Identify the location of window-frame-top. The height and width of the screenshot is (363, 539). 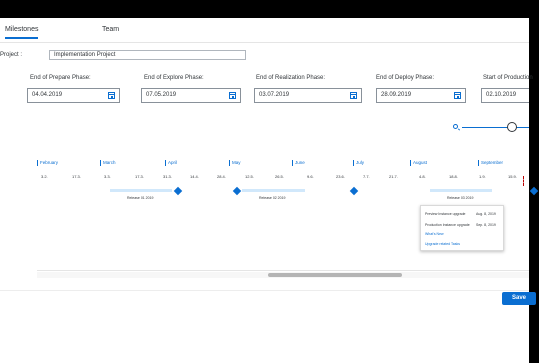
(269, 9).